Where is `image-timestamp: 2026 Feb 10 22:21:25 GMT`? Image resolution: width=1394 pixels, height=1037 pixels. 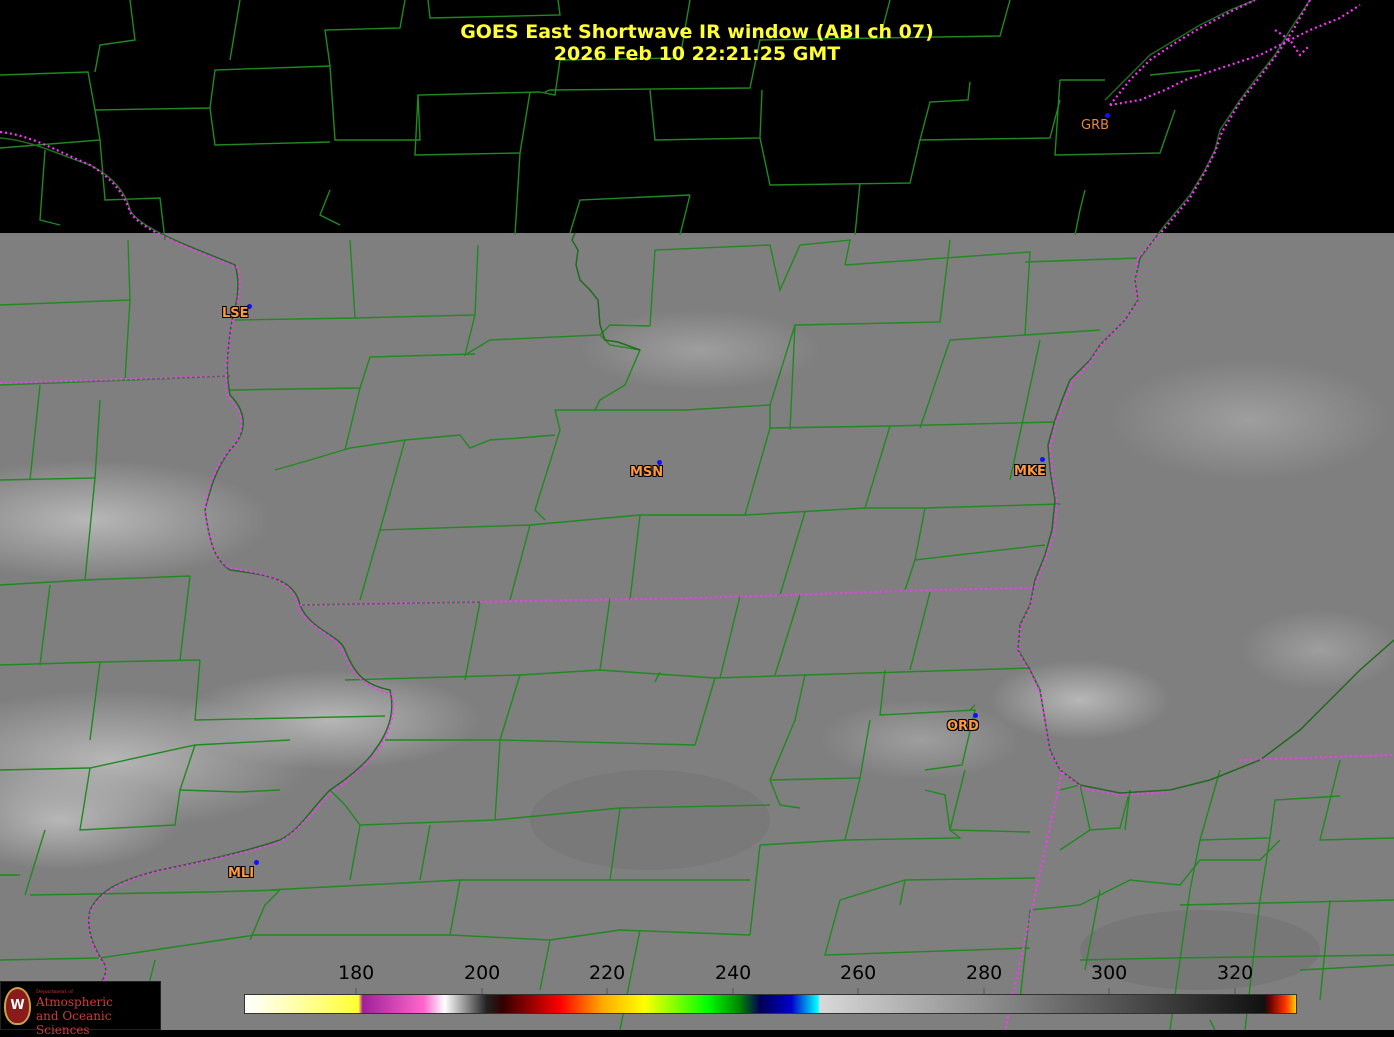 image-timestamp: 2026 Feb 10 22:21:25 GMT is located at coordinates (697, 54).